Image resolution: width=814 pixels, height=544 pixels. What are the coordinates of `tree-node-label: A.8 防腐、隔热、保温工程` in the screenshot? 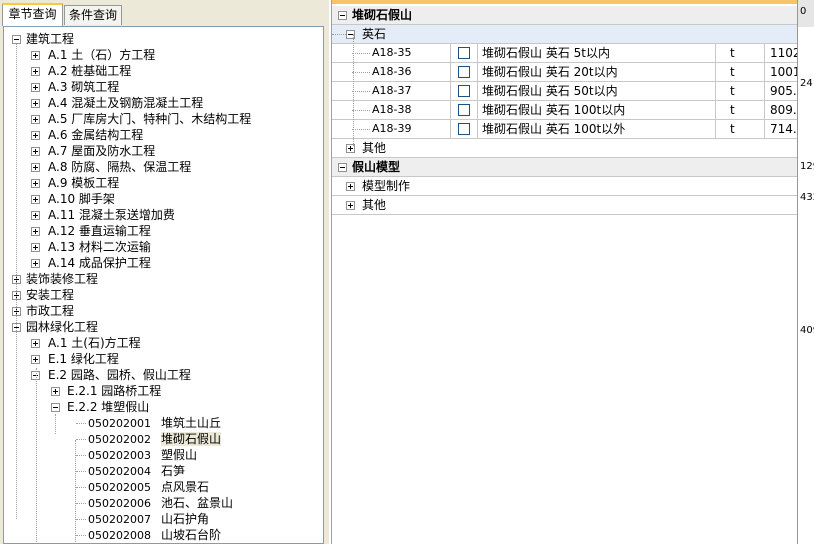 It's located at (119, 167).